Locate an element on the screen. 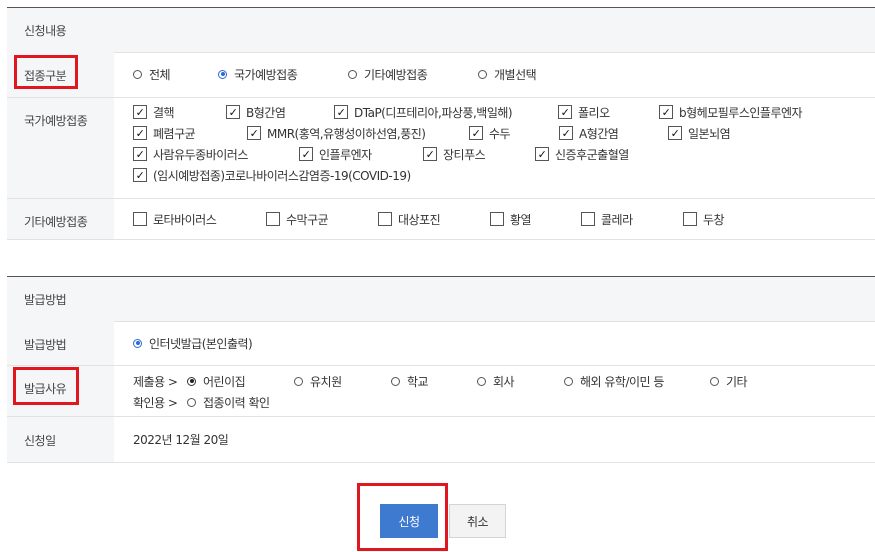  radio-method-internet: 인터넷발급(본인출력) is located at coordinates (193, 343).